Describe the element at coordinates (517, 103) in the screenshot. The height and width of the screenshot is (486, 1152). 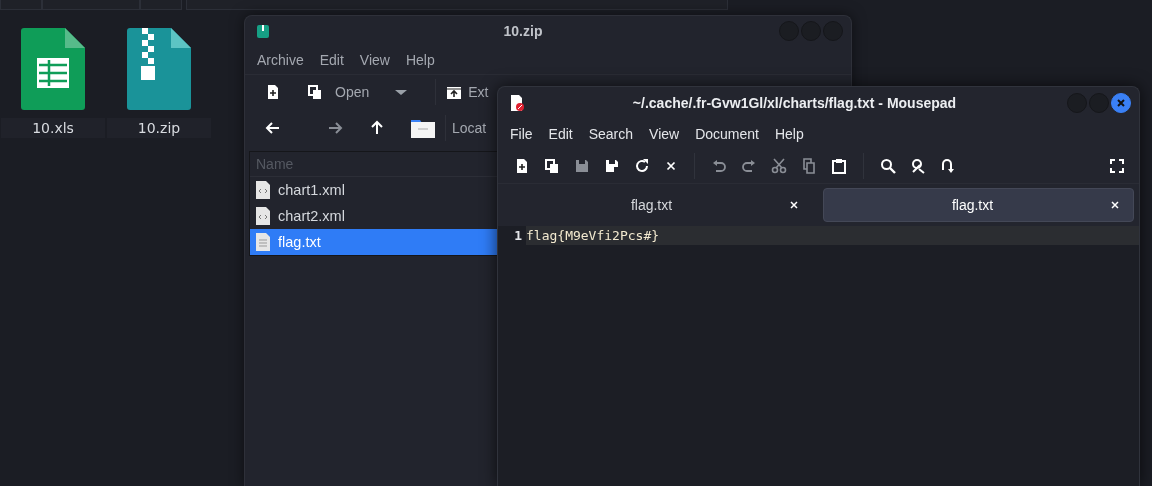
I see `document-icon` at that location.